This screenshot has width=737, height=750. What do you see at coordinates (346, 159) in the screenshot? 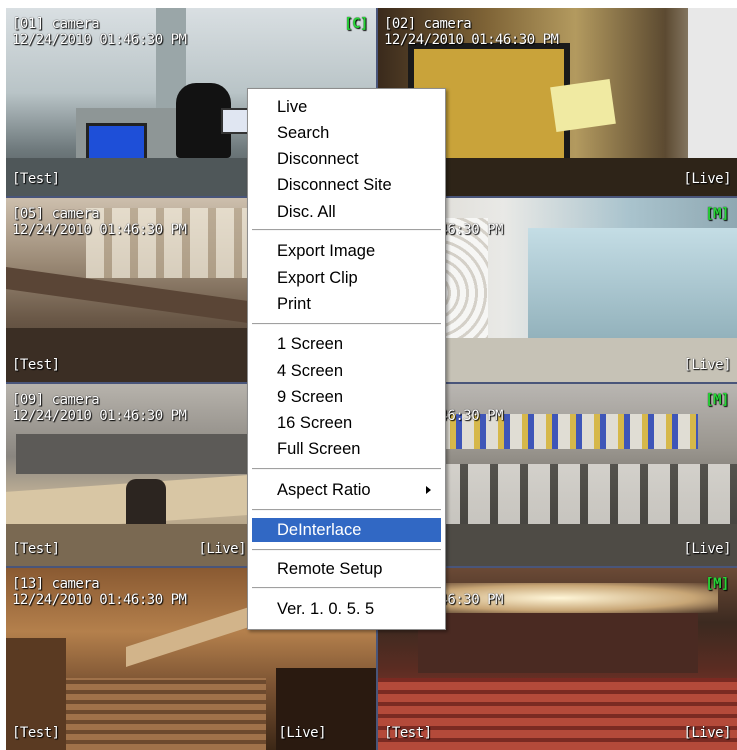
I see `menu-item-disconnect: Disconnect` at bounding box center [346, 159].